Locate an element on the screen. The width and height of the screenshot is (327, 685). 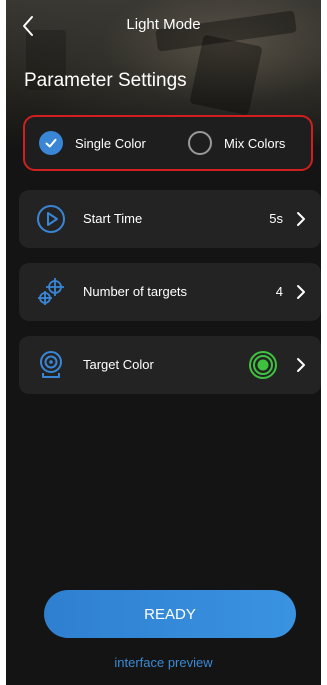
target-color-row: Target Color is located at coordinates (170, 365).